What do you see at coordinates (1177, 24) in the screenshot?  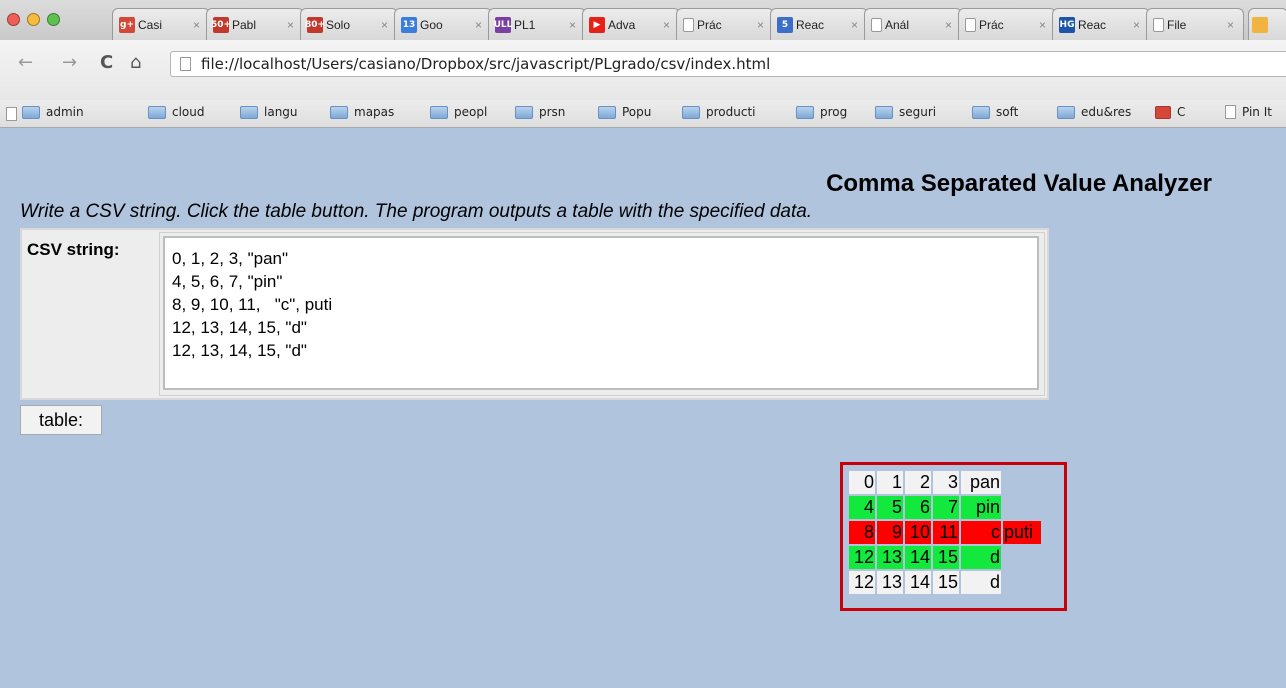 I see `tab-label: File` at bounding box center [1177, 24].